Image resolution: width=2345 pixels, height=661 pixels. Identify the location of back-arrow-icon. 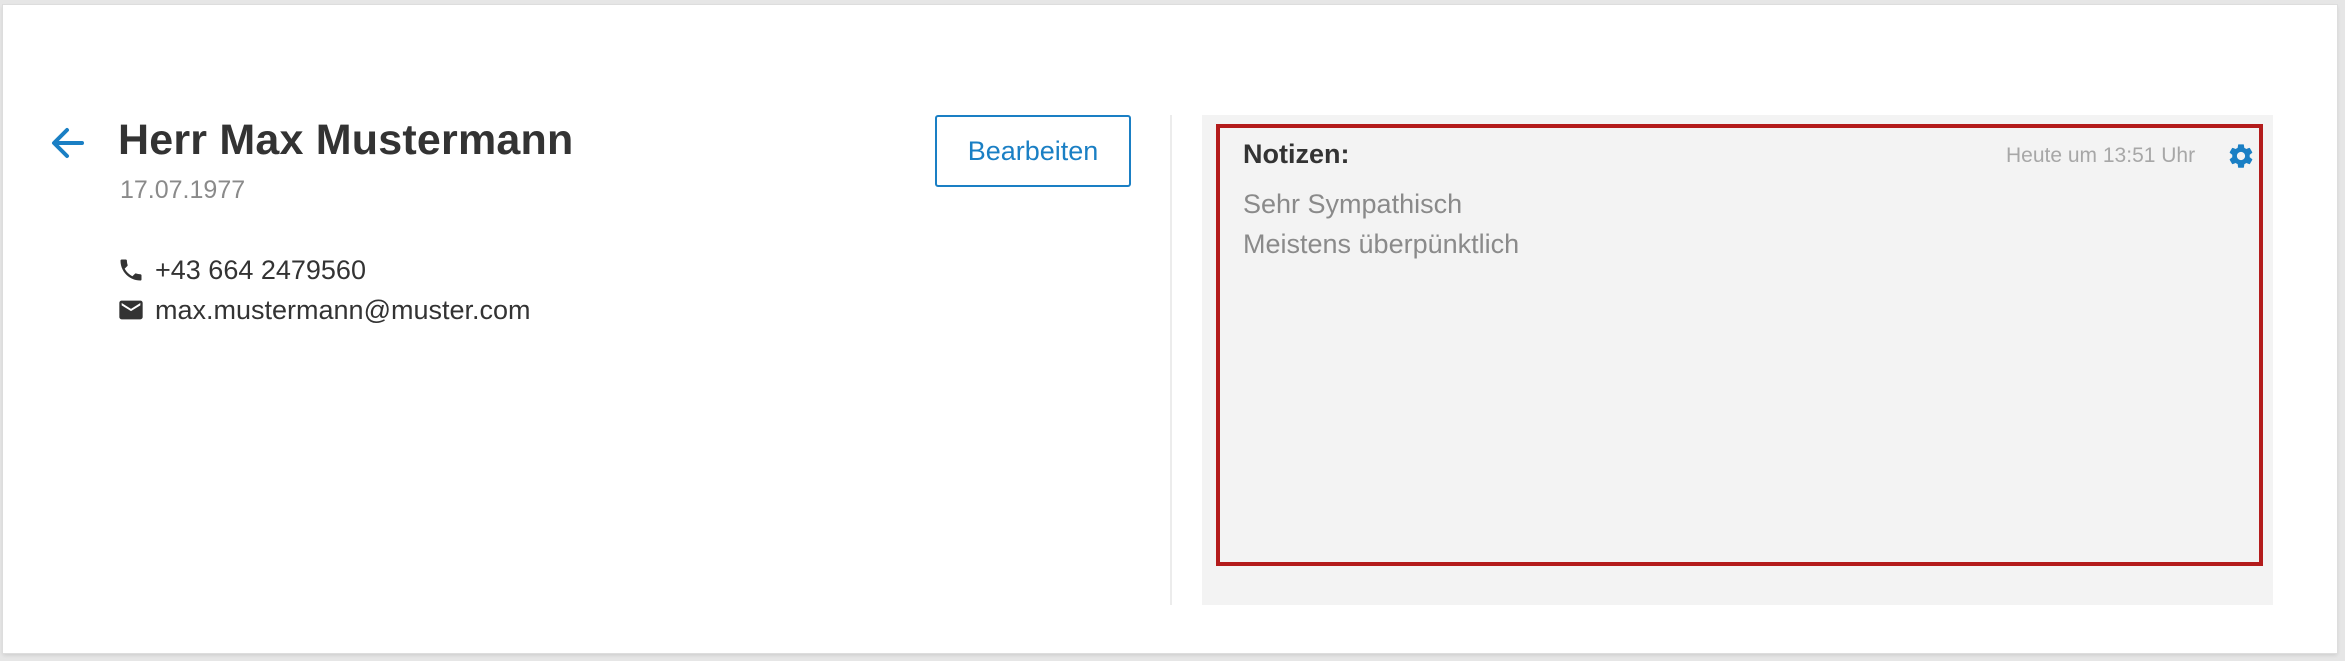
(68, 143).